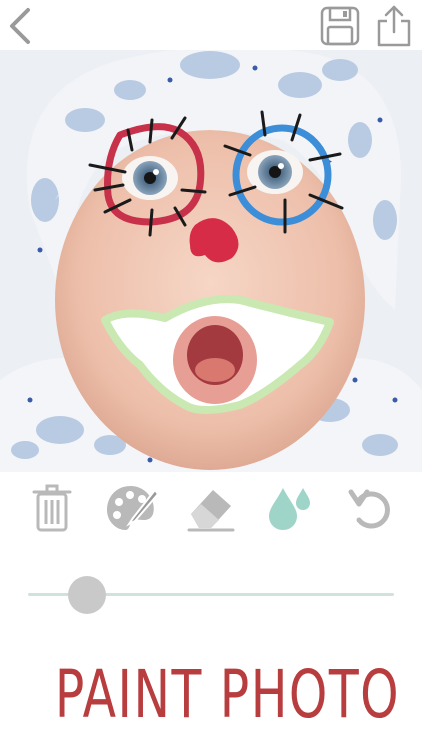 The width and height of the screenshot is (422, 750). I want to click on share-button, so click(394, 26).